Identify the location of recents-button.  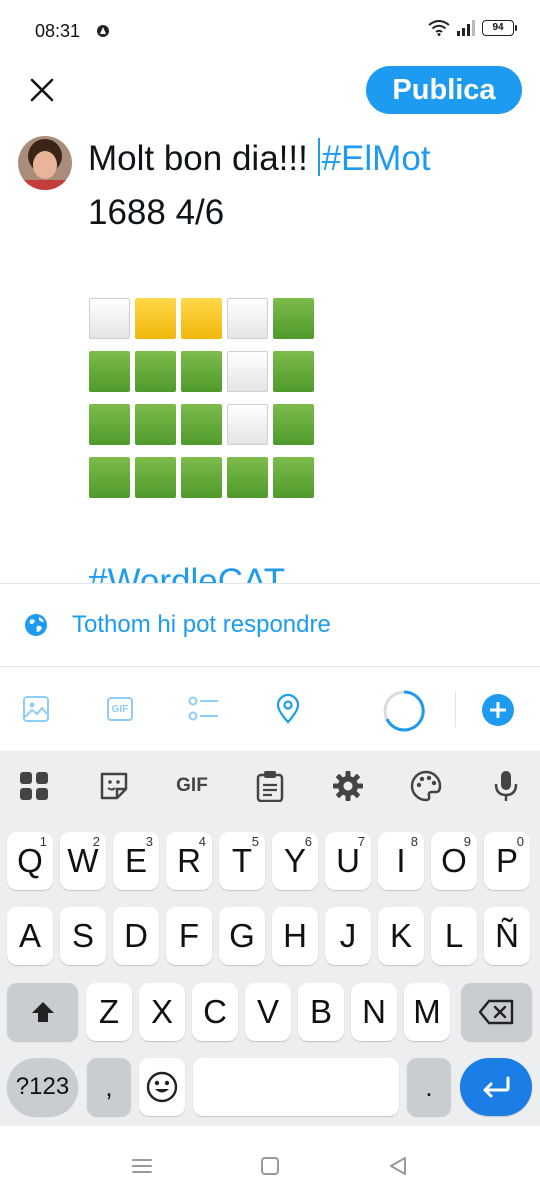
(142, 1166).